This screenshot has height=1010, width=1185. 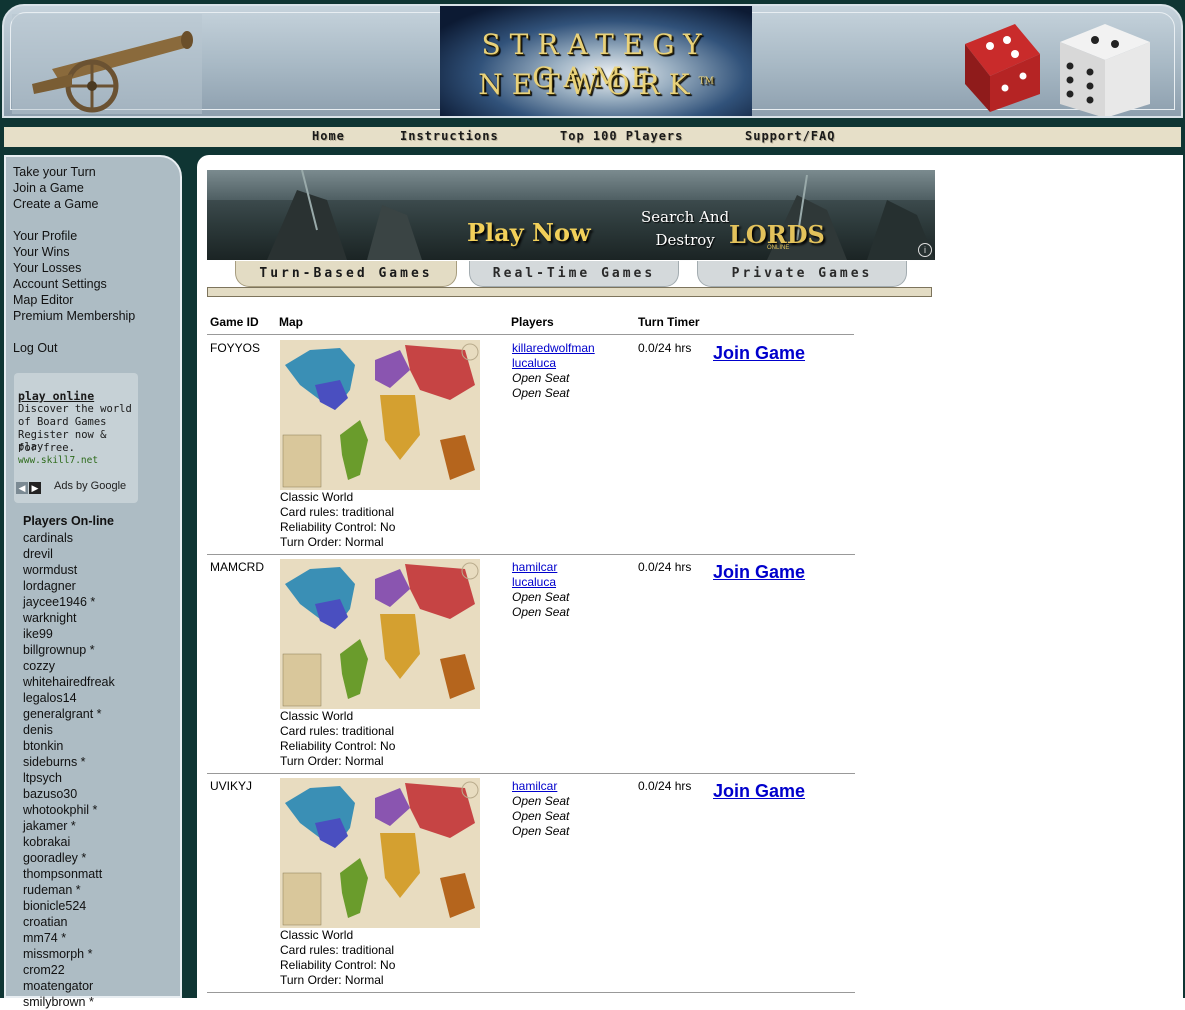 What do you see at coordinates (291, 322) in the screenshot?
I see `header-map: Map` at bounding box center [291, 322].